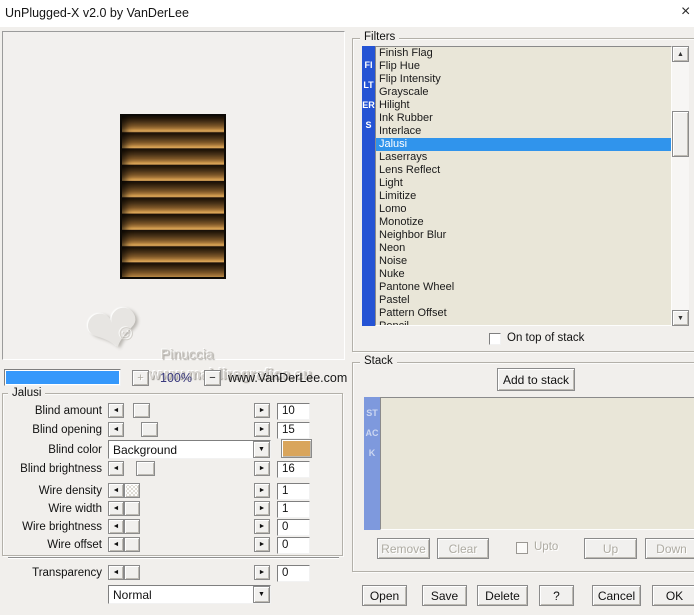 This screenshot has width=694, height=615. Describe the element at coordinates (67, 430) in the screenshot. I see `param-label: Blind opening` at that location.